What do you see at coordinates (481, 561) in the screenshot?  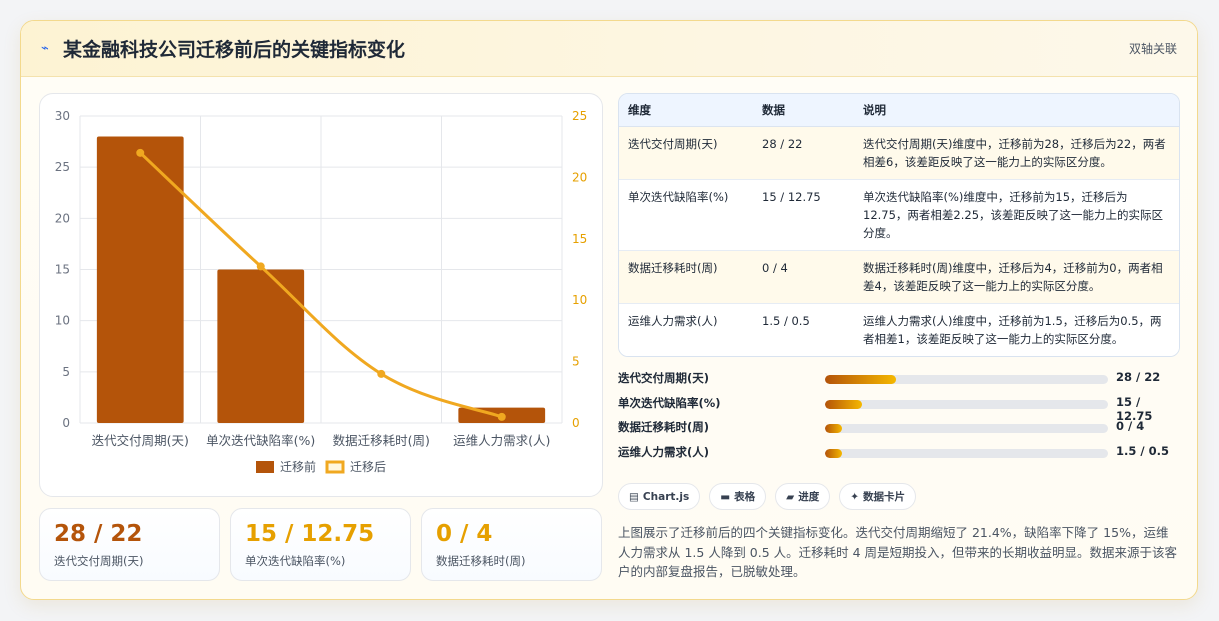 I see `kpi-label: 数据迁移耗时(周)` at bounding box center [481, 561].